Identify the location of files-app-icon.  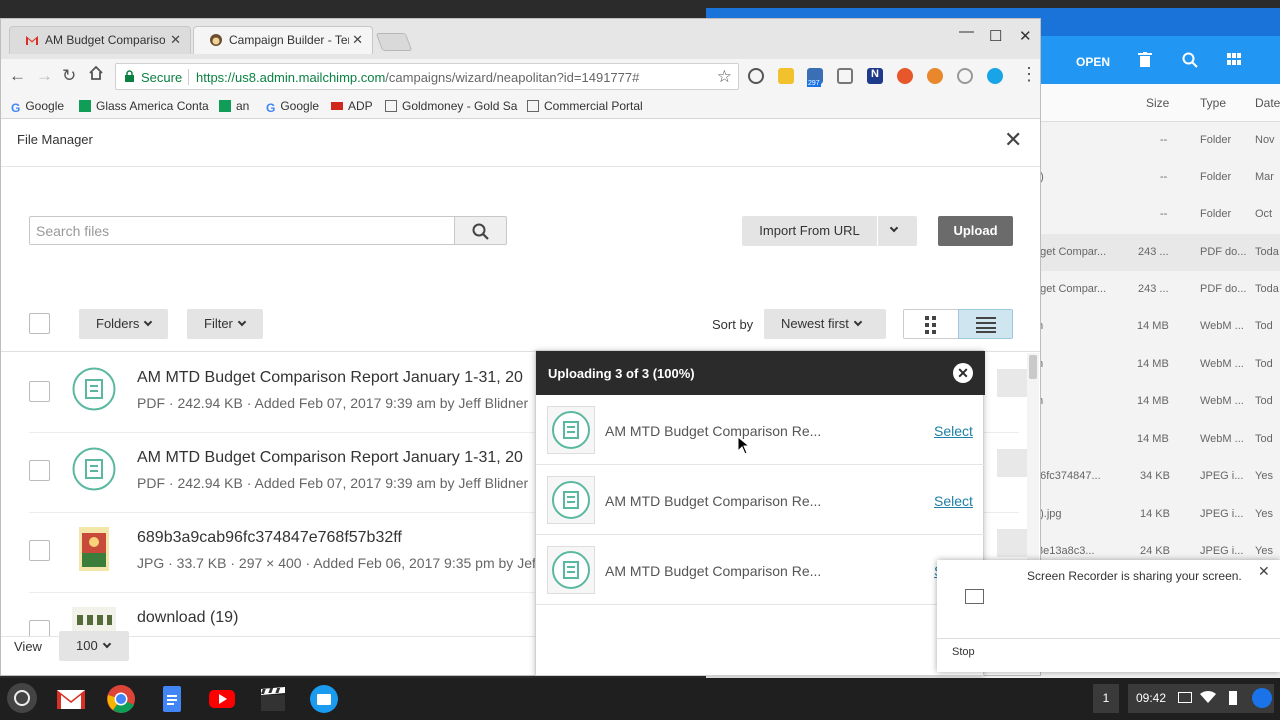
(324, 699).